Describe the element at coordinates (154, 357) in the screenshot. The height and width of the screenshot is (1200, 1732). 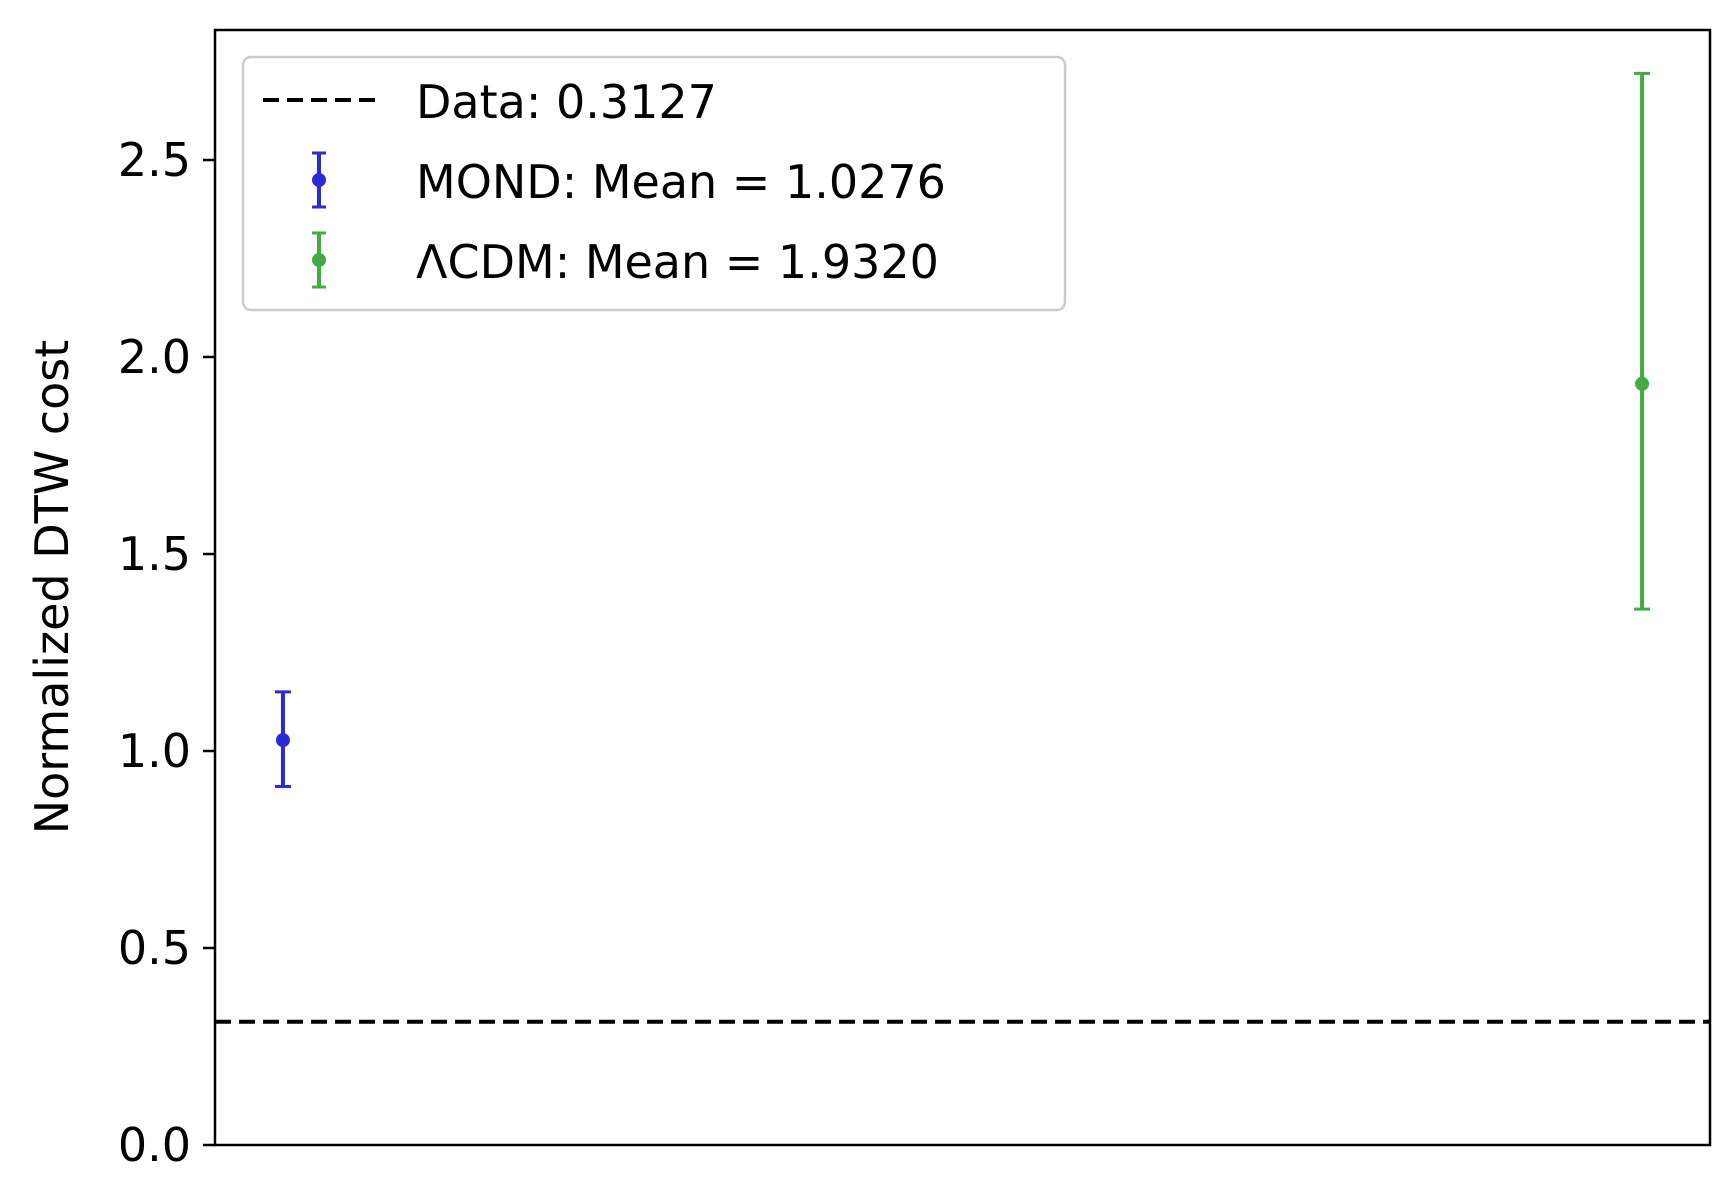
I see `y-tick-label: 2.0` at that location.